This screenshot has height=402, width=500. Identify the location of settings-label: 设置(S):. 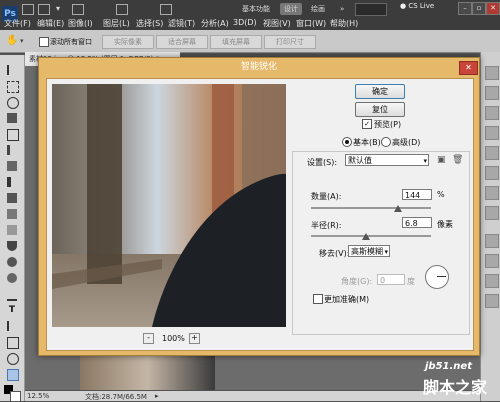
(322, 162).